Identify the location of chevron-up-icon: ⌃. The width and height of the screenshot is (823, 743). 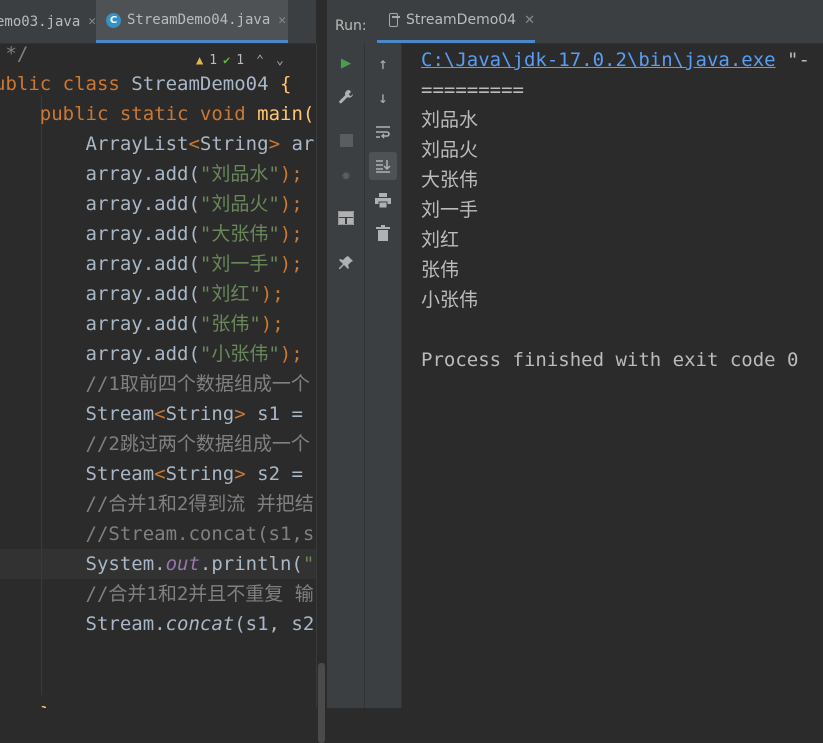
(260, 60).